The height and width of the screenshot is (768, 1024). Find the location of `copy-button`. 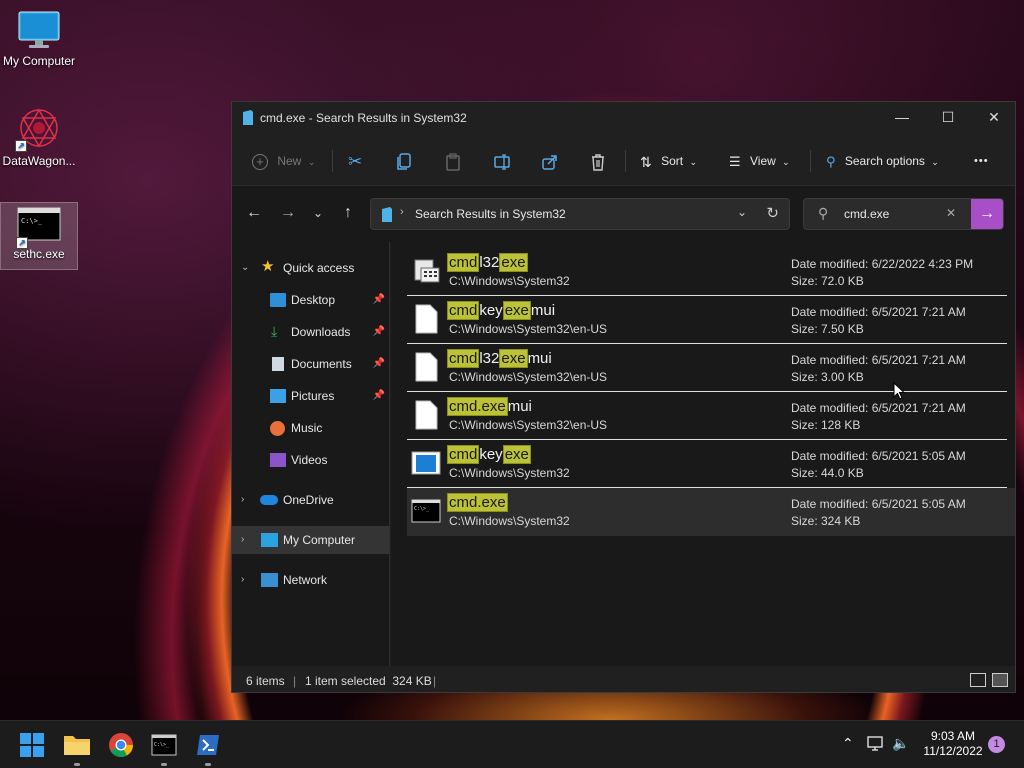

copy-button is located at coordinates (405, 161).